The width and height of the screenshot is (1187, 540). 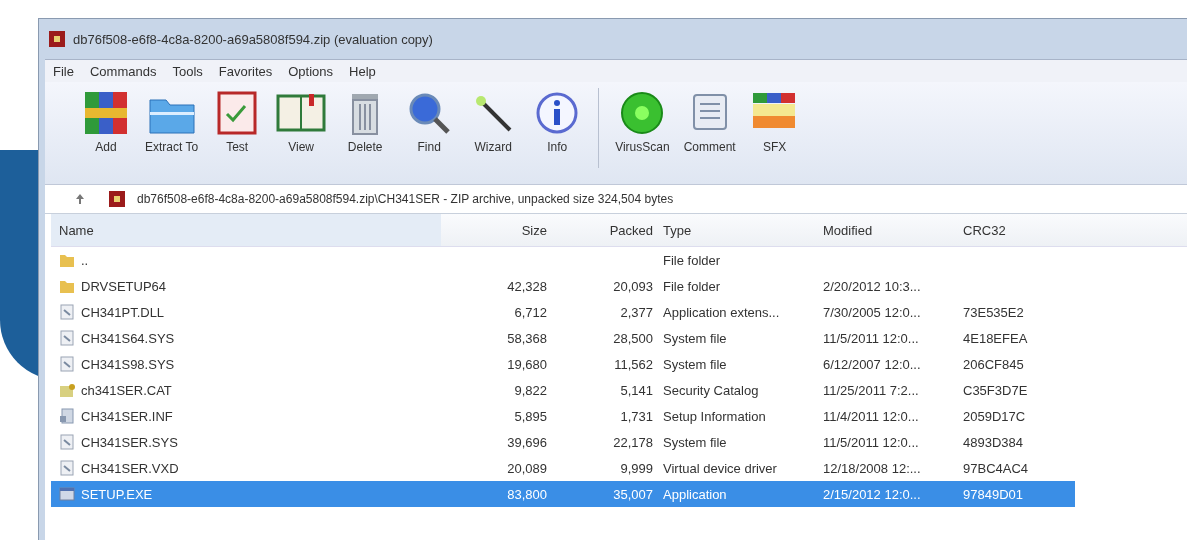 What do you see at coordinates (129, 442) in the screenshot?
I see `file-name: CH341SER.SYS` at bounding box center [129, 442].